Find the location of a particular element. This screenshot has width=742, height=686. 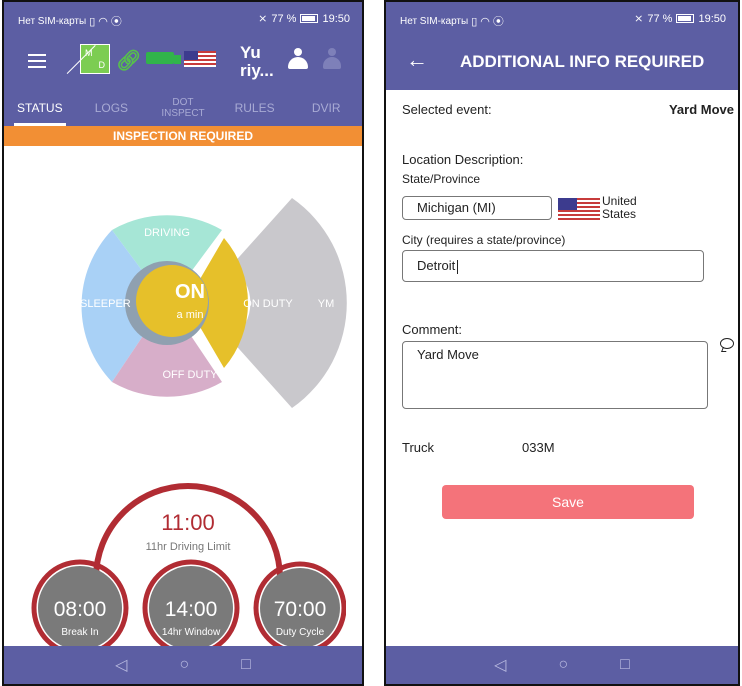

city-value: Detroit is located at coordinates (436, 265).